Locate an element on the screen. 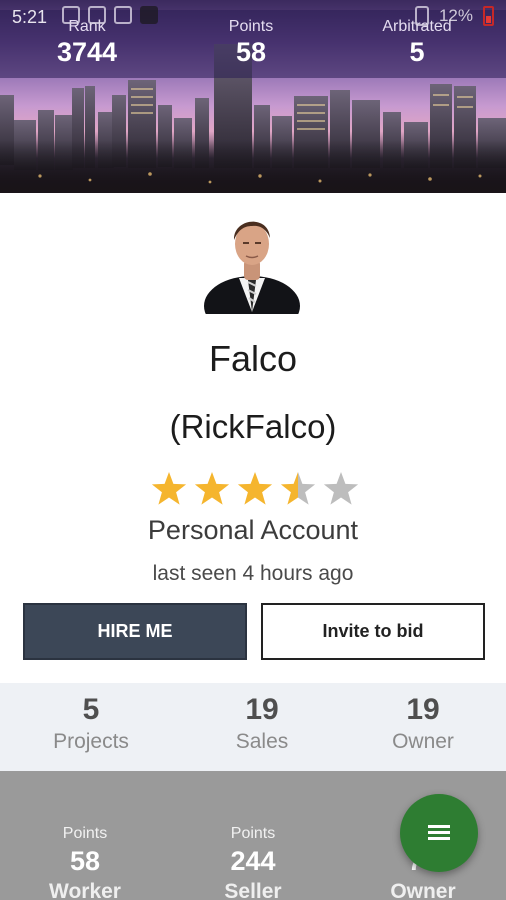 This screenshot has width=506, height=900. menu-fab-button is located at coordinates (439, 833).